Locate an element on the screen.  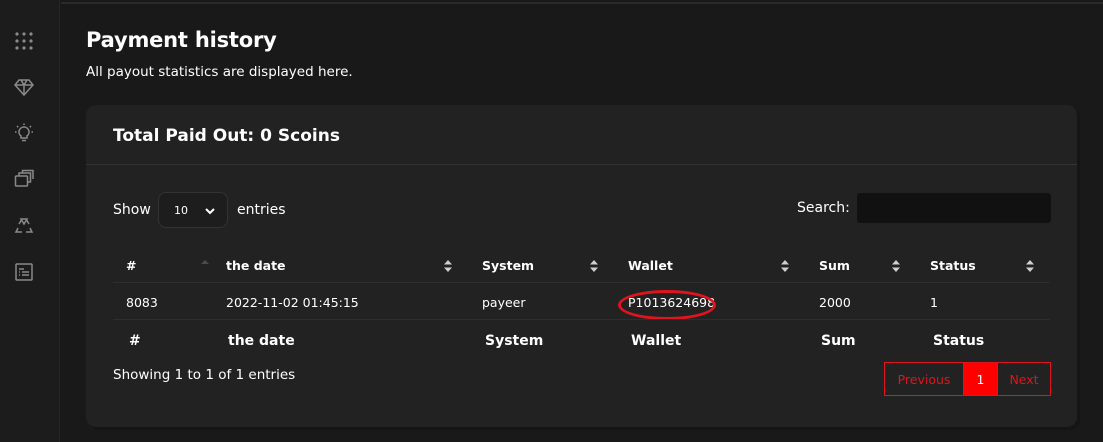
footer-header-status: Status is located at coordinates (959, 341).